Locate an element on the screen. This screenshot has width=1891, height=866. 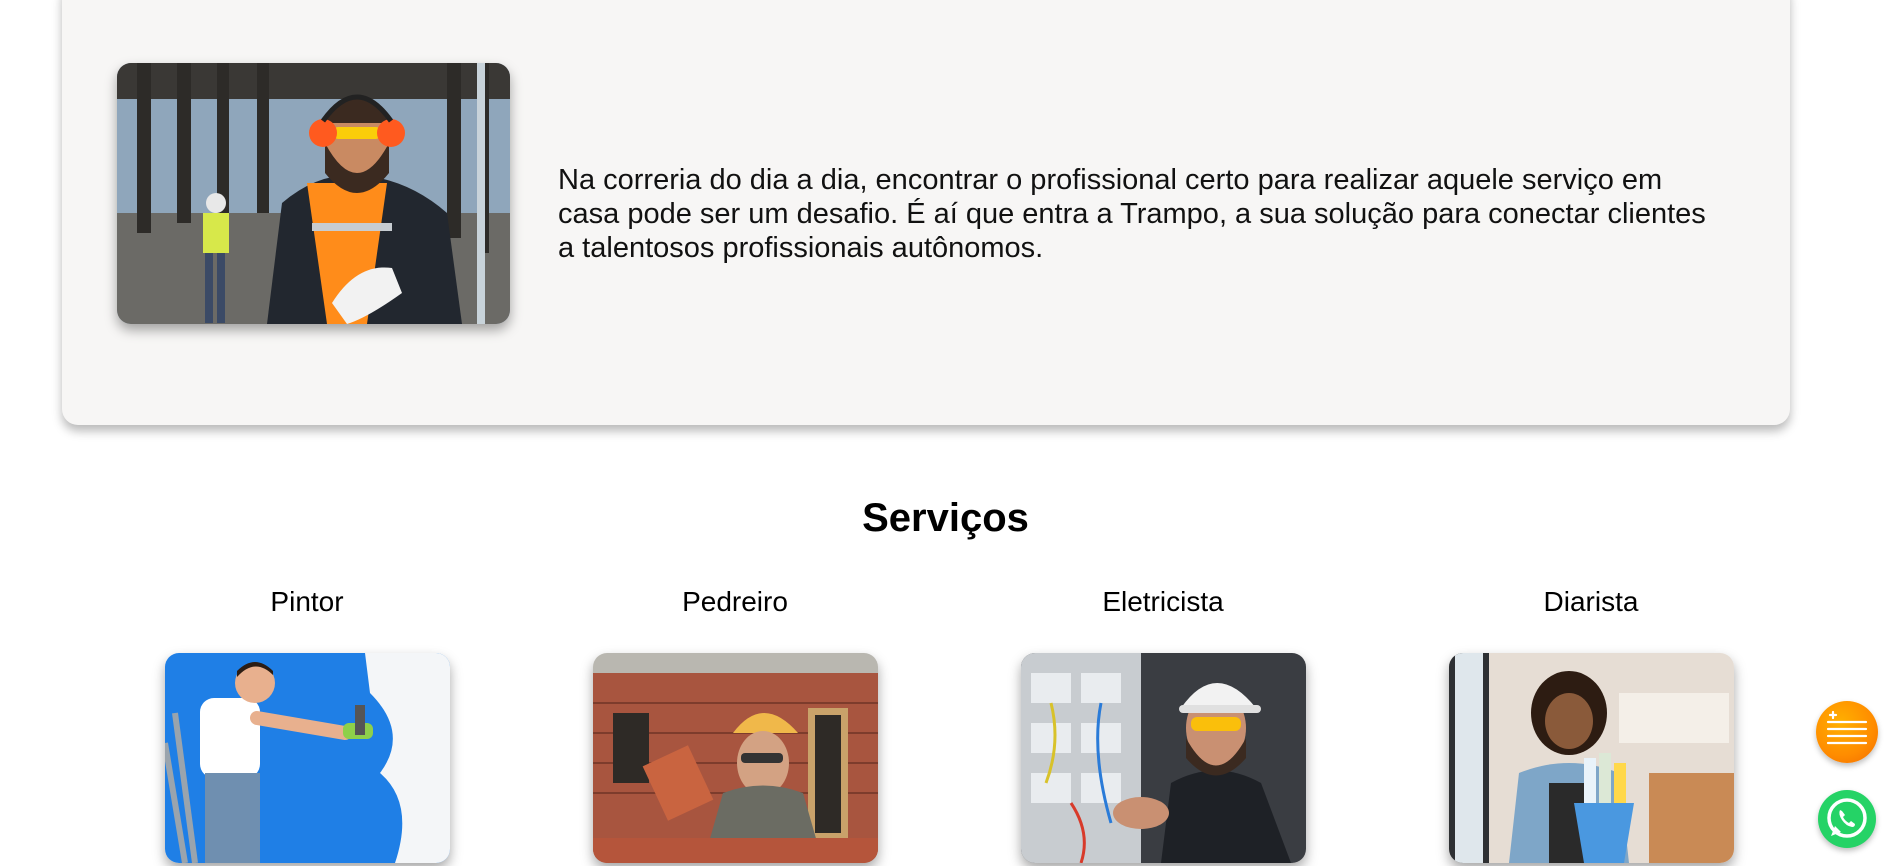
service-label: Eletricista is located at coordinates (1163, 601).